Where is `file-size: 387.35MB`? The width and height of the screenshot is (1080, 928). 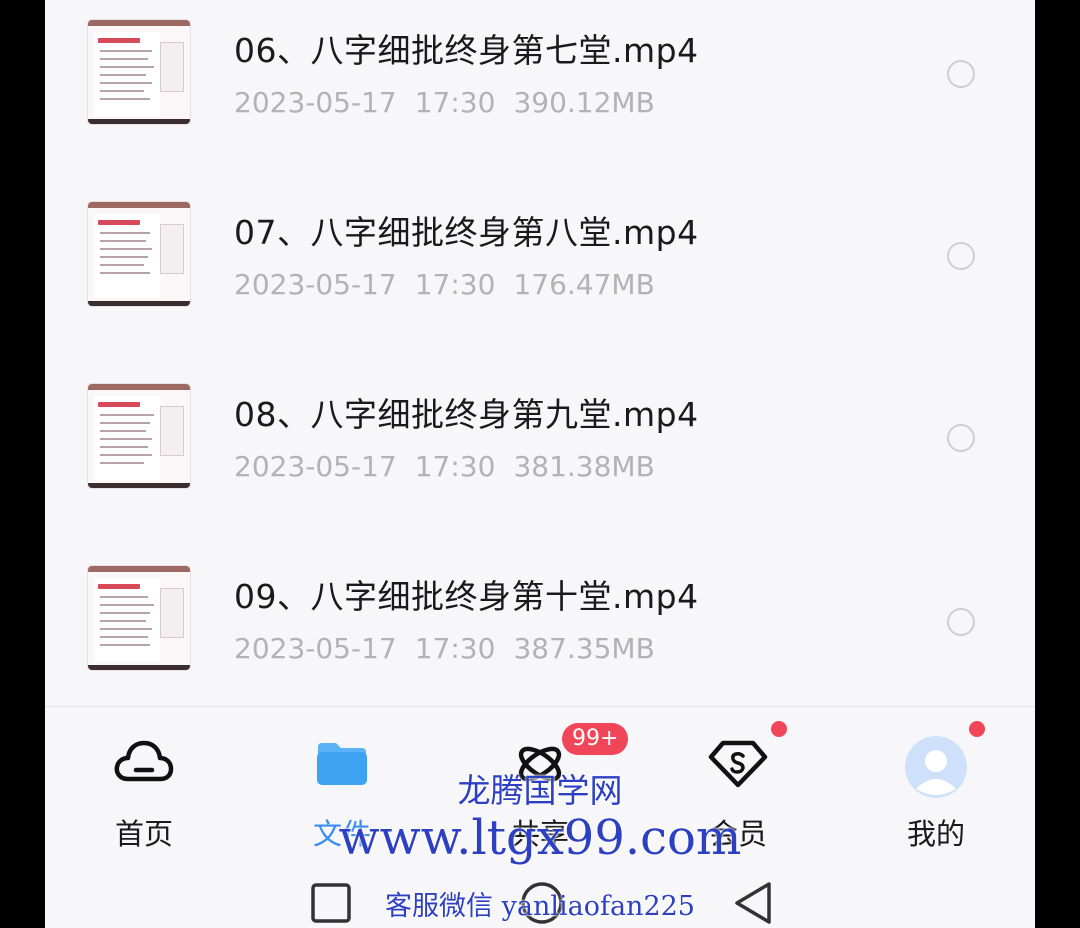
file-size: 387.35MB is located at coordinates (584, 648).